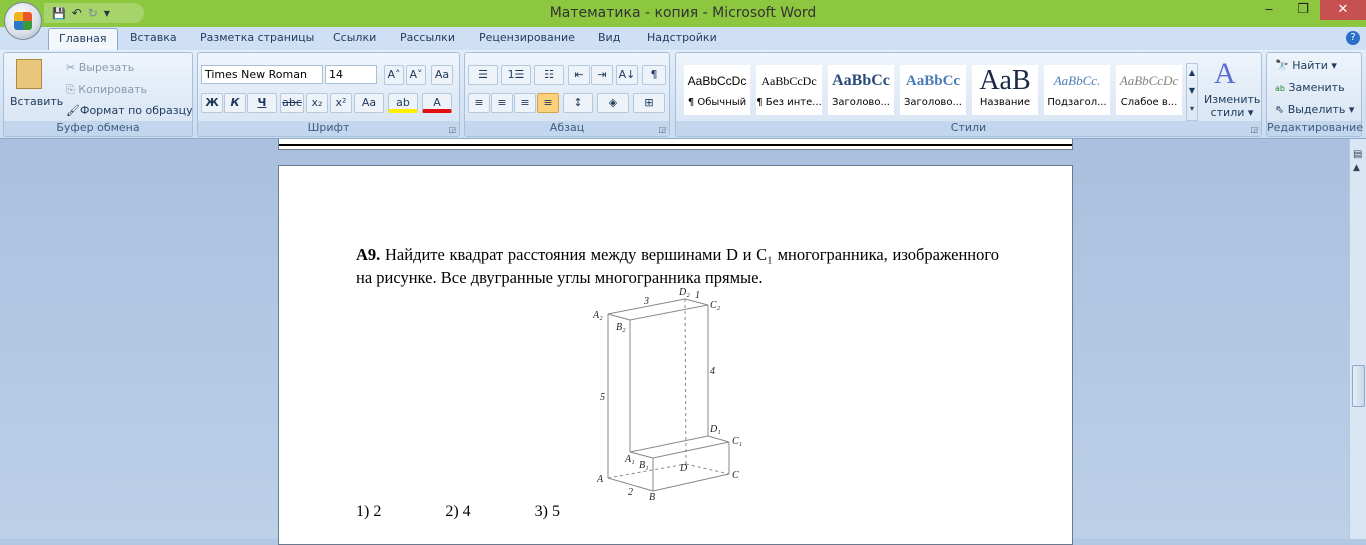 The width and height of the screenshot is (1366, 545). Describe the element at coordinates (547, 511) in the screenshot. I see `answer-option: 3) 5` at that location.